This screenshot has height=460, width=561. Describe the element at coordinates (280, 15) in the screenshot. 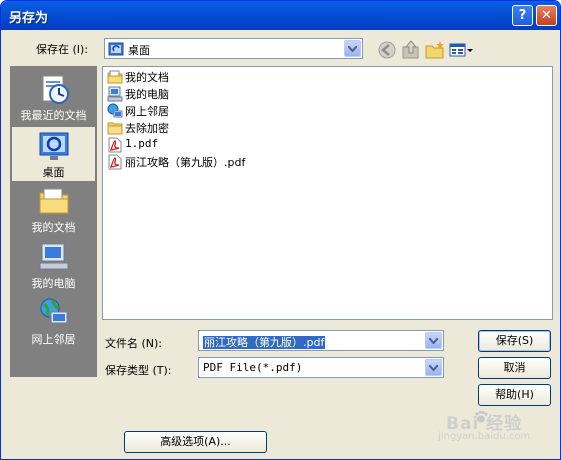

I see `title-bar: 另存为 ? ✕` at that location.